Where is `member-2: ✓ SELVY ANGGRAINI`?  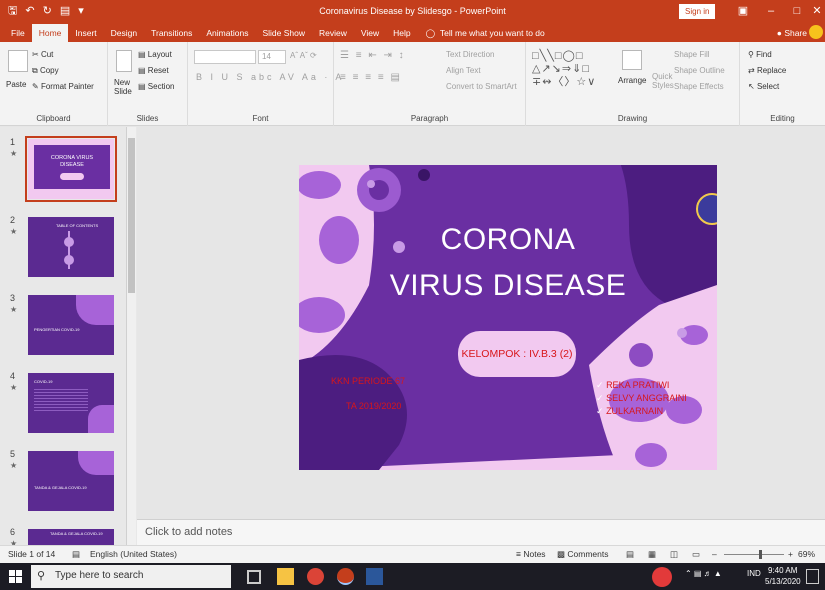 member-2: ✓ SELVY ANGGRAINI is located at coordinates (641, 398).